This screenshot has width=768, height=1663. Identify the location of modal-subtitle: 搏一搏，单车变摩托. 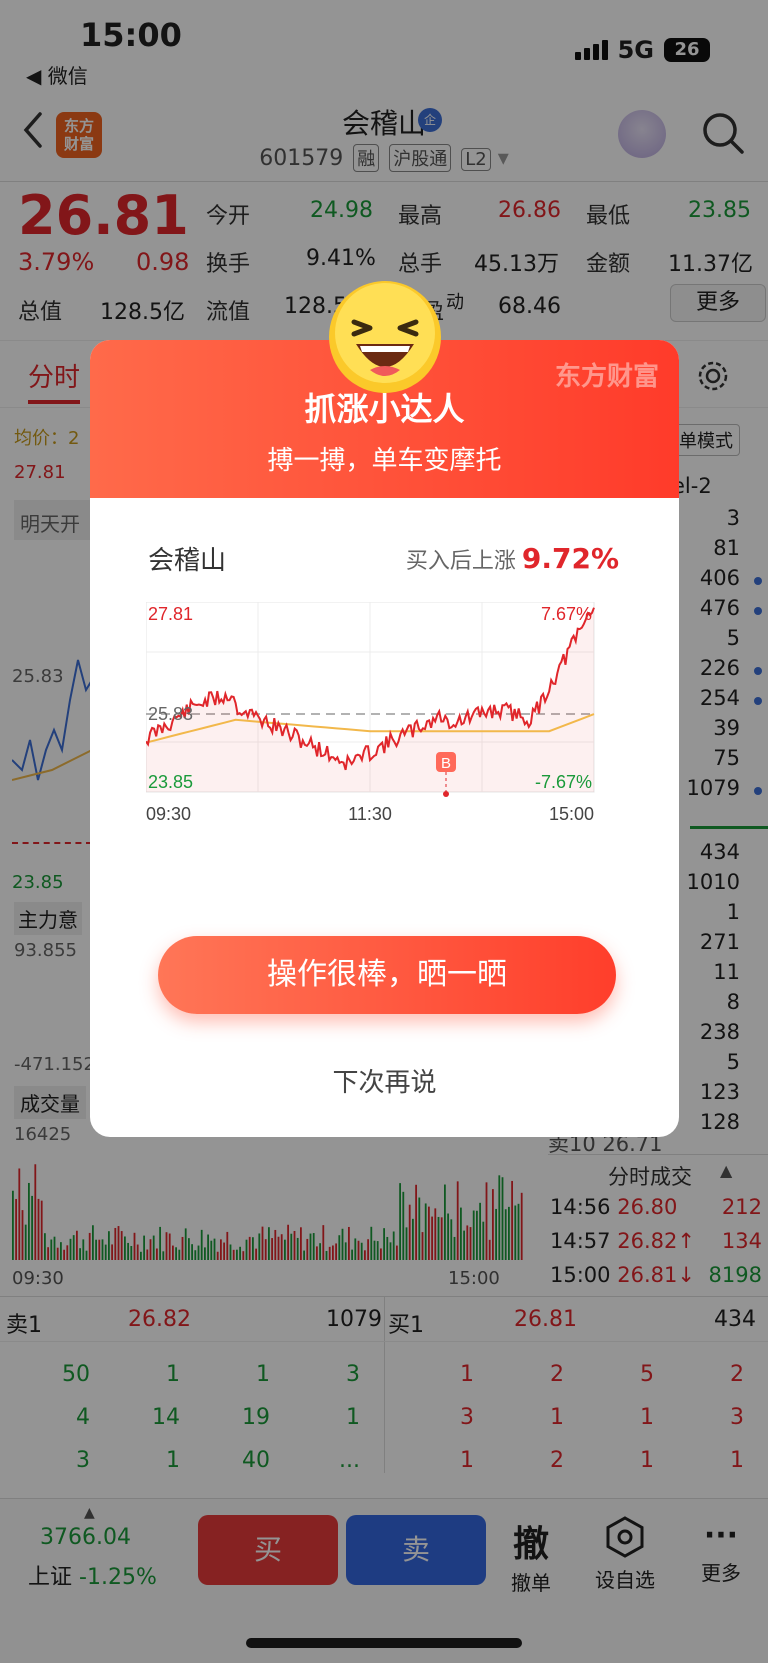
(384, 461).